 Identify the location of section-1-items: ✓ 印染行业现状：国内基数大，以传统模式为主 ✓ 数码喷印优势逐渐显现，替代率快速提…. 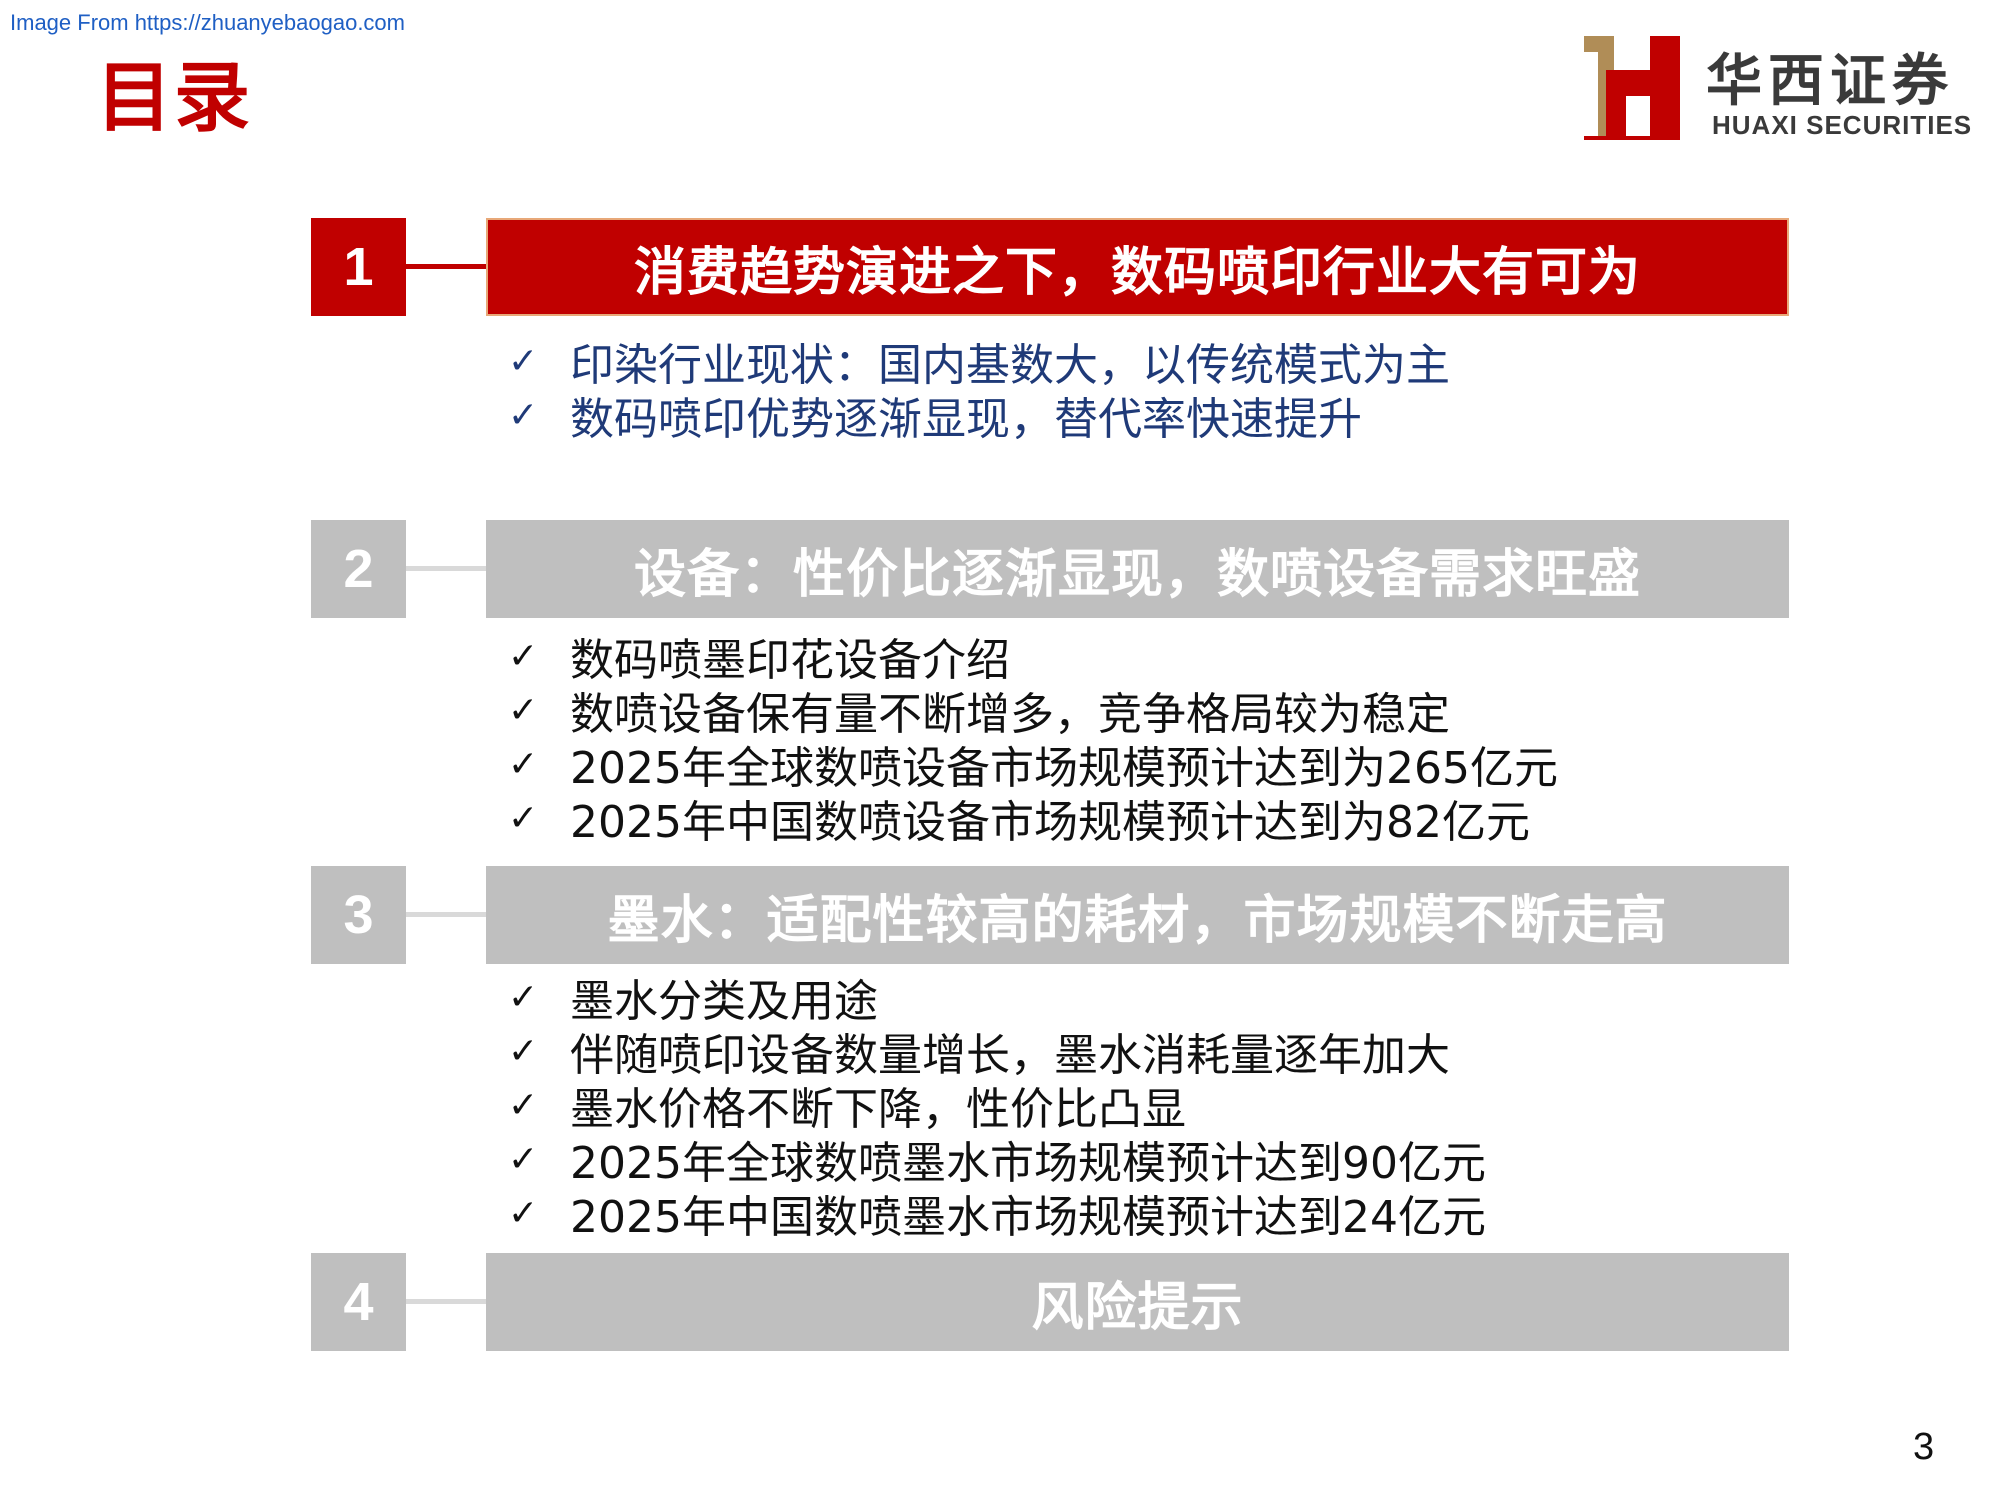
(979, 389).